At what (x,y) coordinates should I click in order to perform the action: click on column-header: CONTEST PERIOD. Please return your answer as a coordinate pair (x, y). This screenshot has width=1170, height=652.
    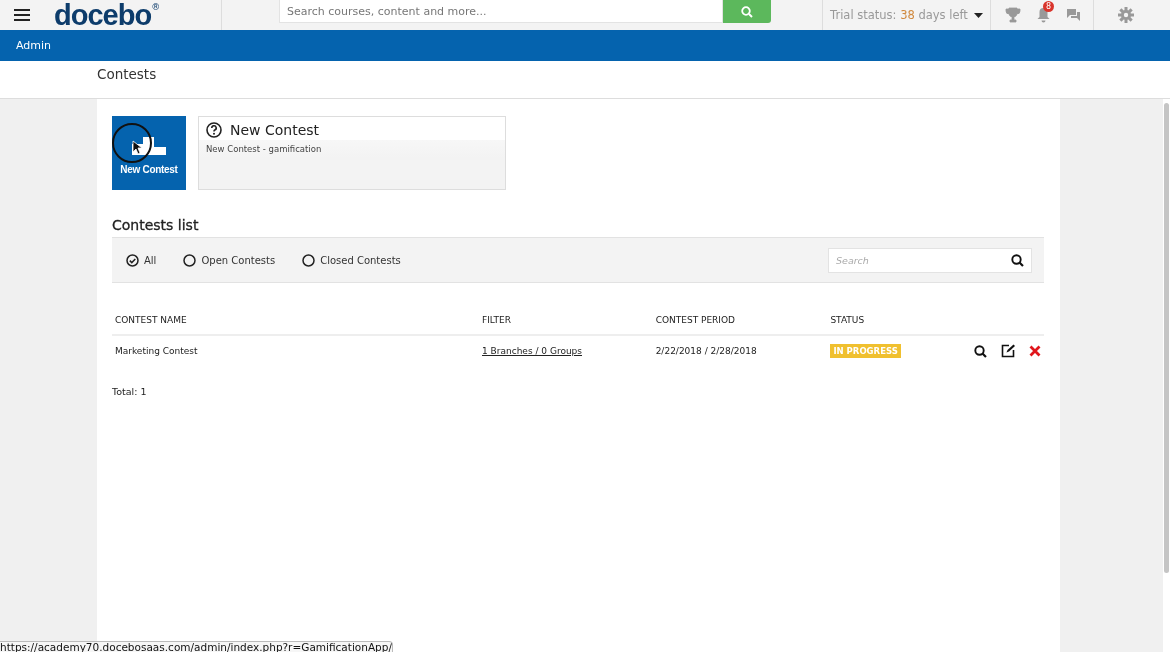
    Looking at the image, I should click on (740, 325).